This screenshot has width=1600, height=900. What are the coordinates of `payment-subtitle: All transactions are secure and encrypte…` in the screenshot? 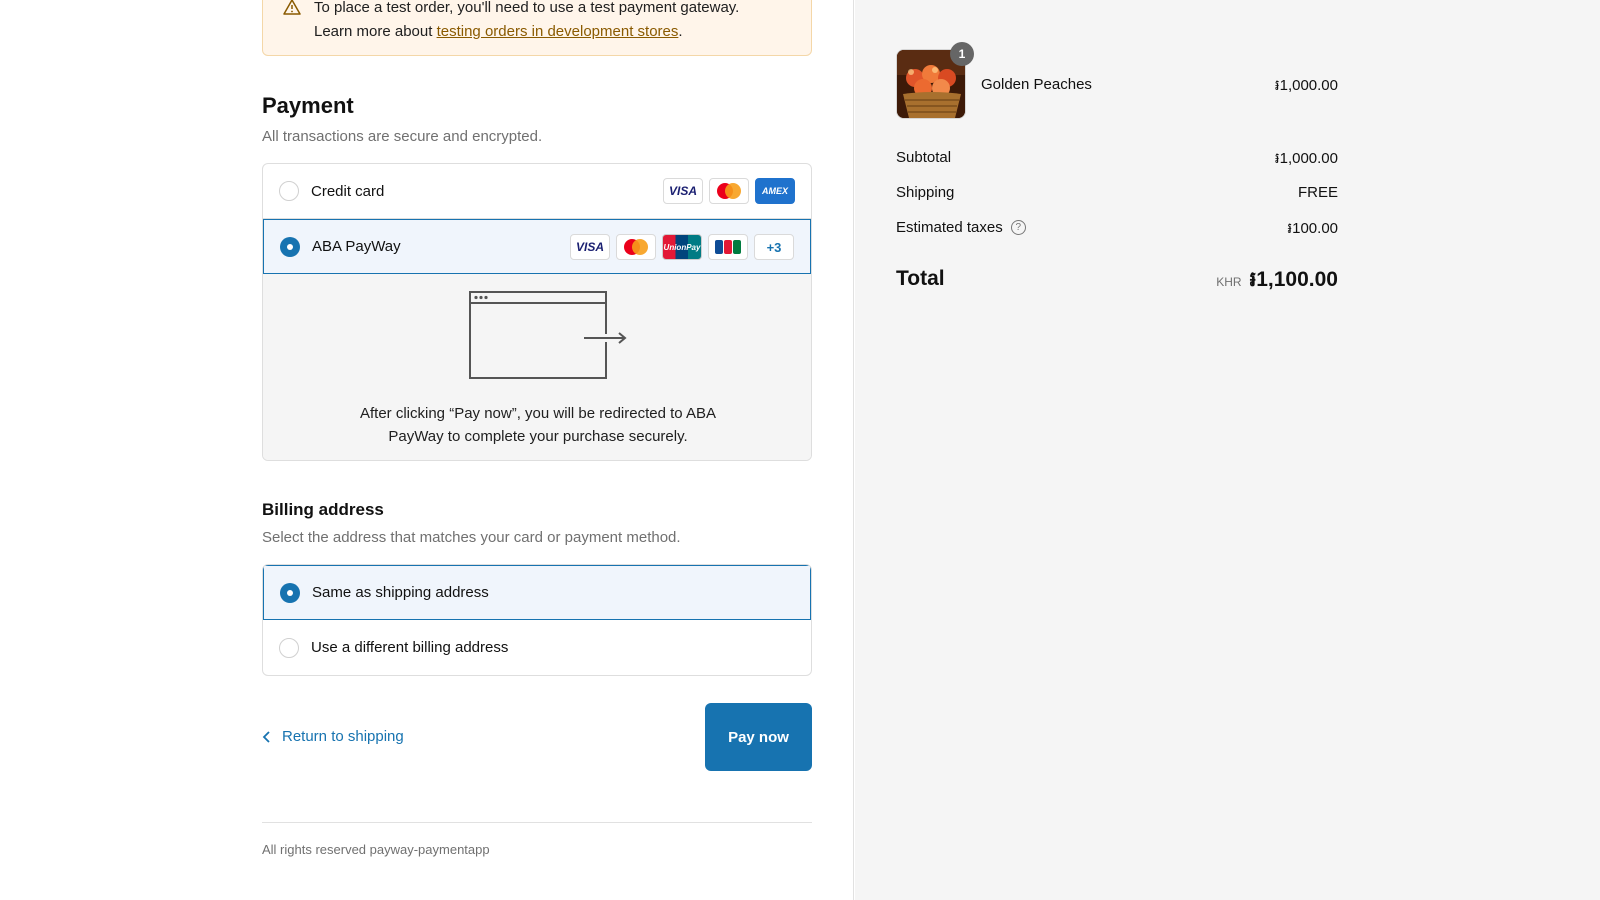 It's located at (402, 136).